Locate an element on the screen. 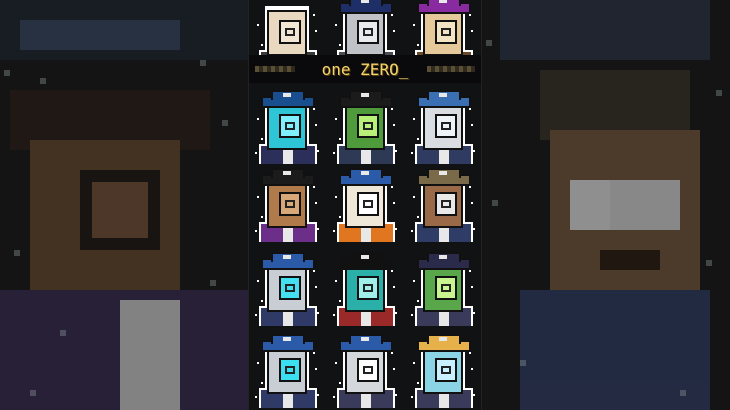 The image size is (730, 410). rainbow-hat-character is located at coordinates (444, 370).